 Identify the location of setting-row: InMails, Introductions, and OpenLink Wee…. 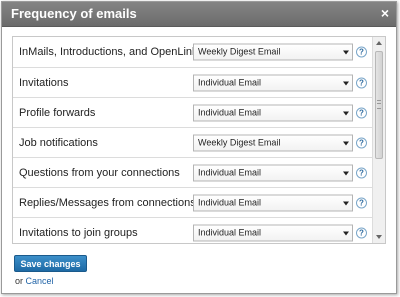
(192, 52).